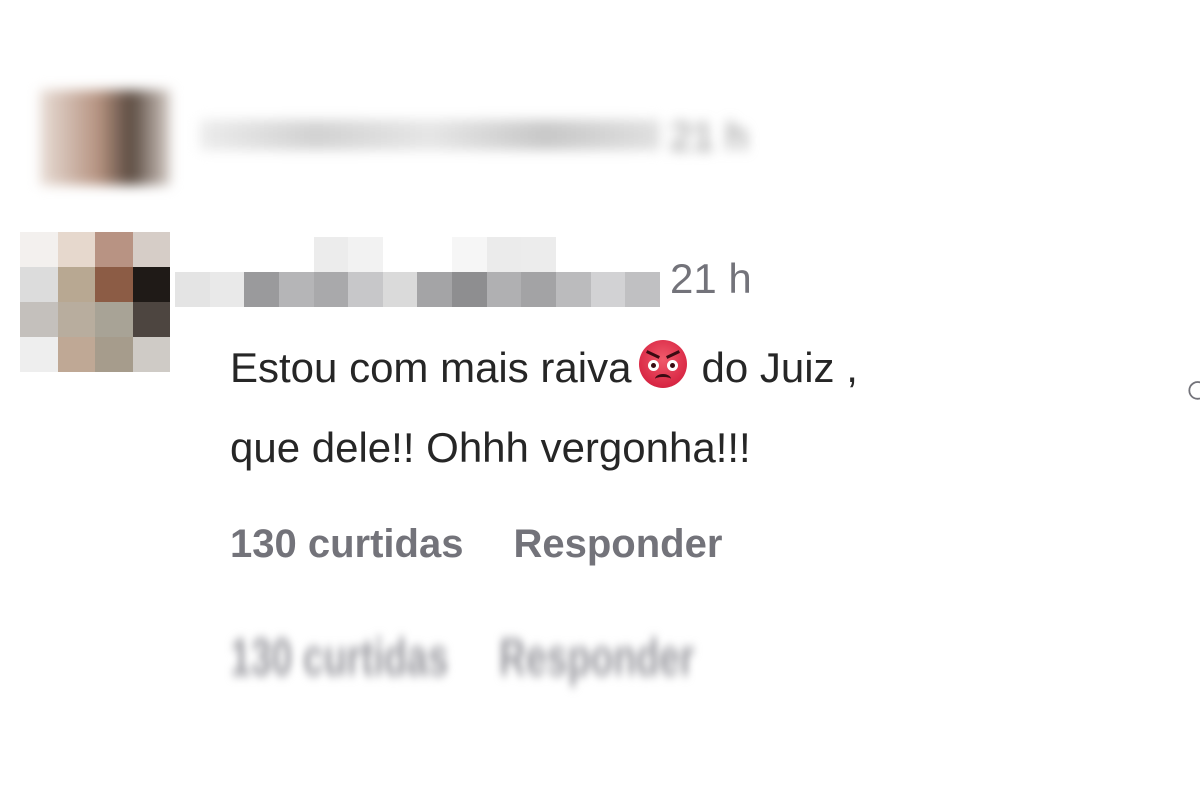 The width and height of the screenshot is (1200, 800). What do you see at coordinates (476, 544) in the screenshot?
I see `comment-actions: 130 curtidas Responder` at bounding box center [476, 544].